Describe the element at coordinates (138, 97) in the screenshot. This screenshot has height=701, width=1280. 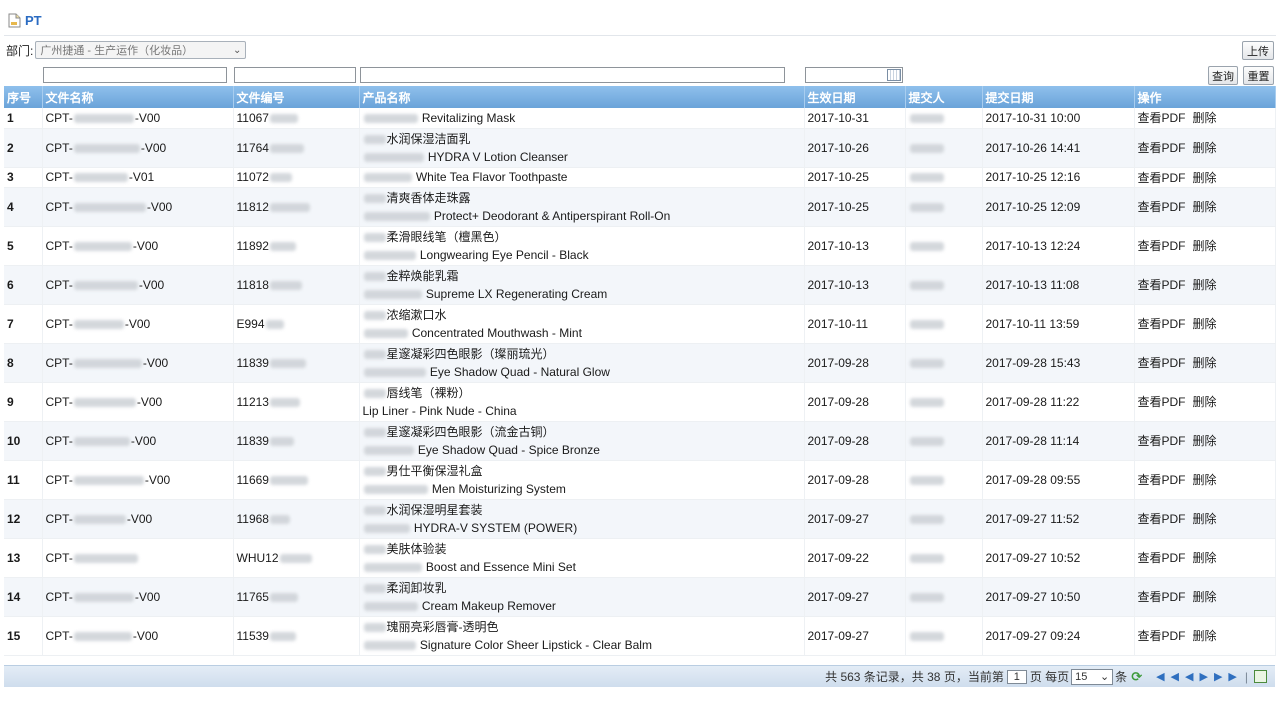
I see `column-header: 文件名称` at that location.